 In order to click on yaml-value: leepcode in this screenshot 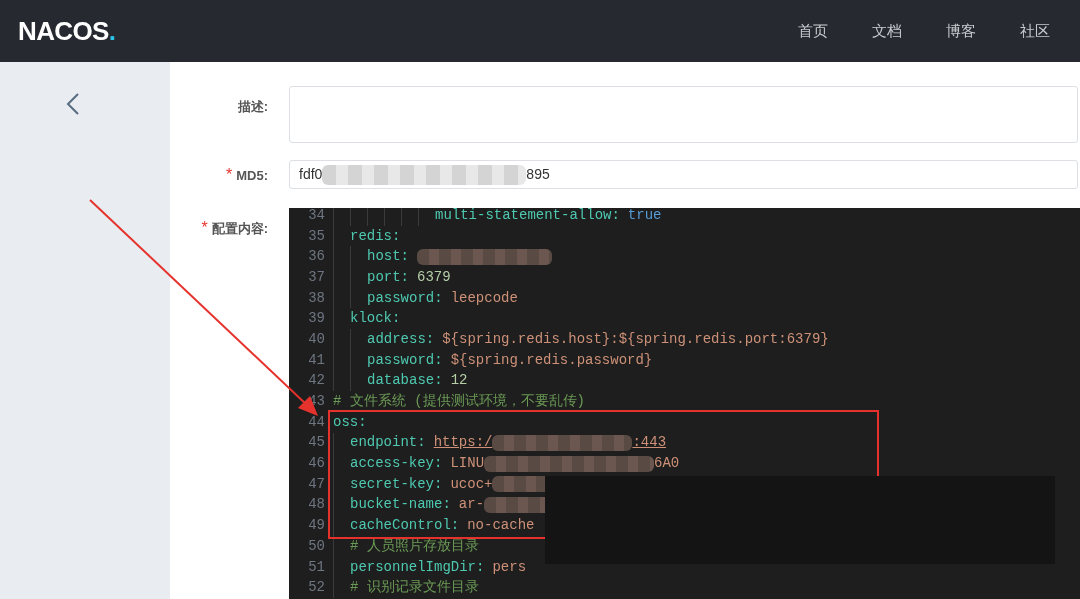, I will do `click(484, 298)`.